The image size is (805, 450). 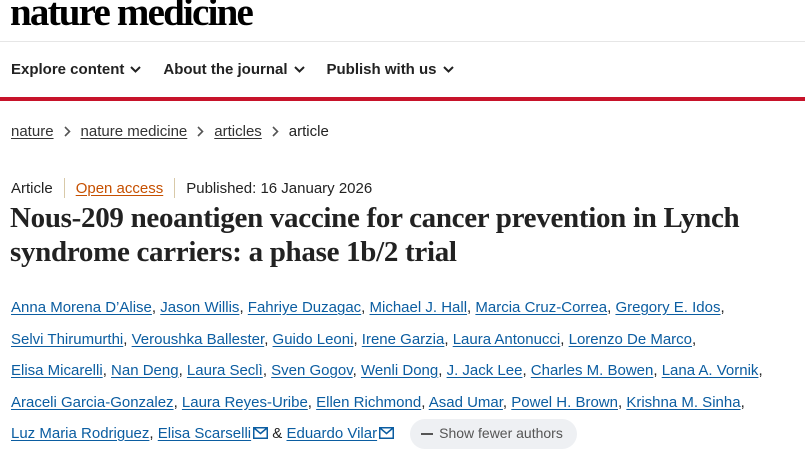 I want to click on author-link: Lorenzo De Marco, so click(x=630, y=339).